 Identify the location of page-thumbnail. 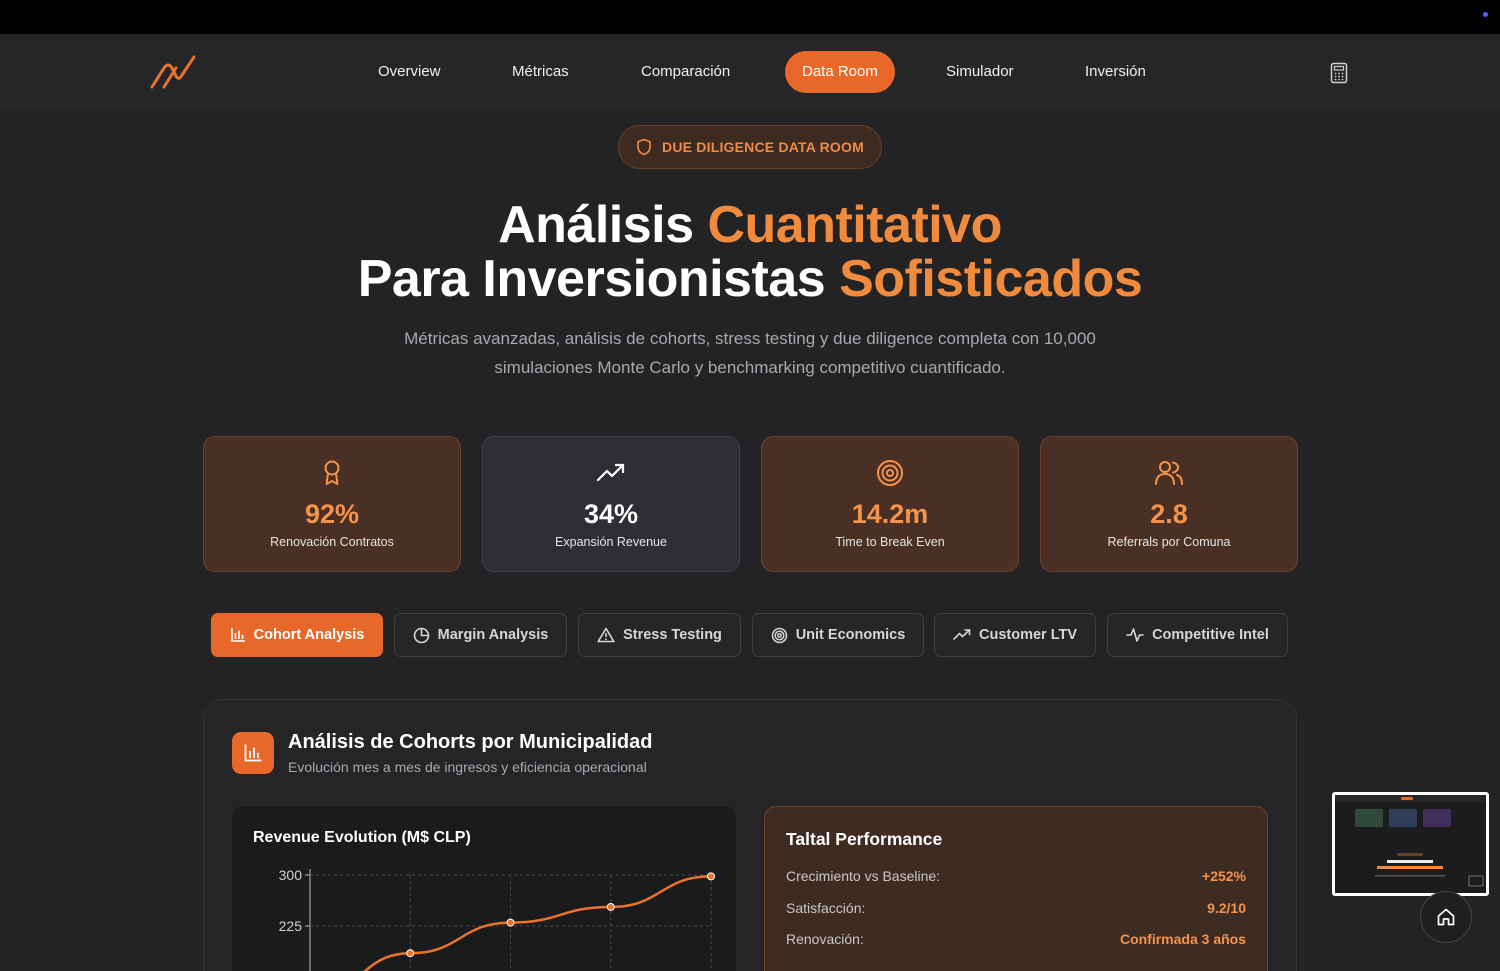
(1410, 844).